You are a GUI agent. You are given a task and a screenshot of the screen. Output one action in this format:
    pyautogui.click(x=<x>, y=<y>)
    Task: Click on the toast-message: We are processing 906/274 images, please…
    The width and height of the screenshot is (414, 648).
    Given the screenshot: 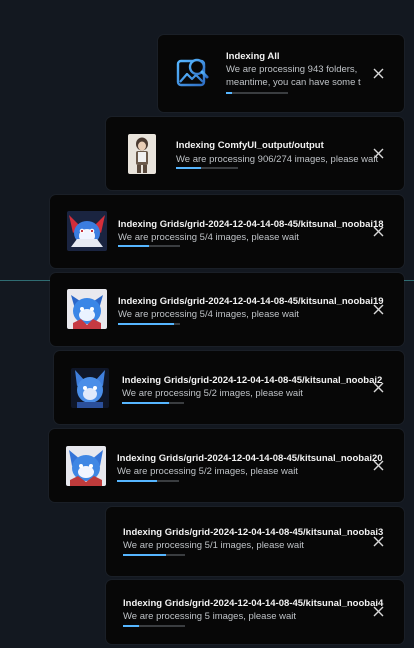 What is the action you would take?
    pyautogui.click(x=277, y=159)
    